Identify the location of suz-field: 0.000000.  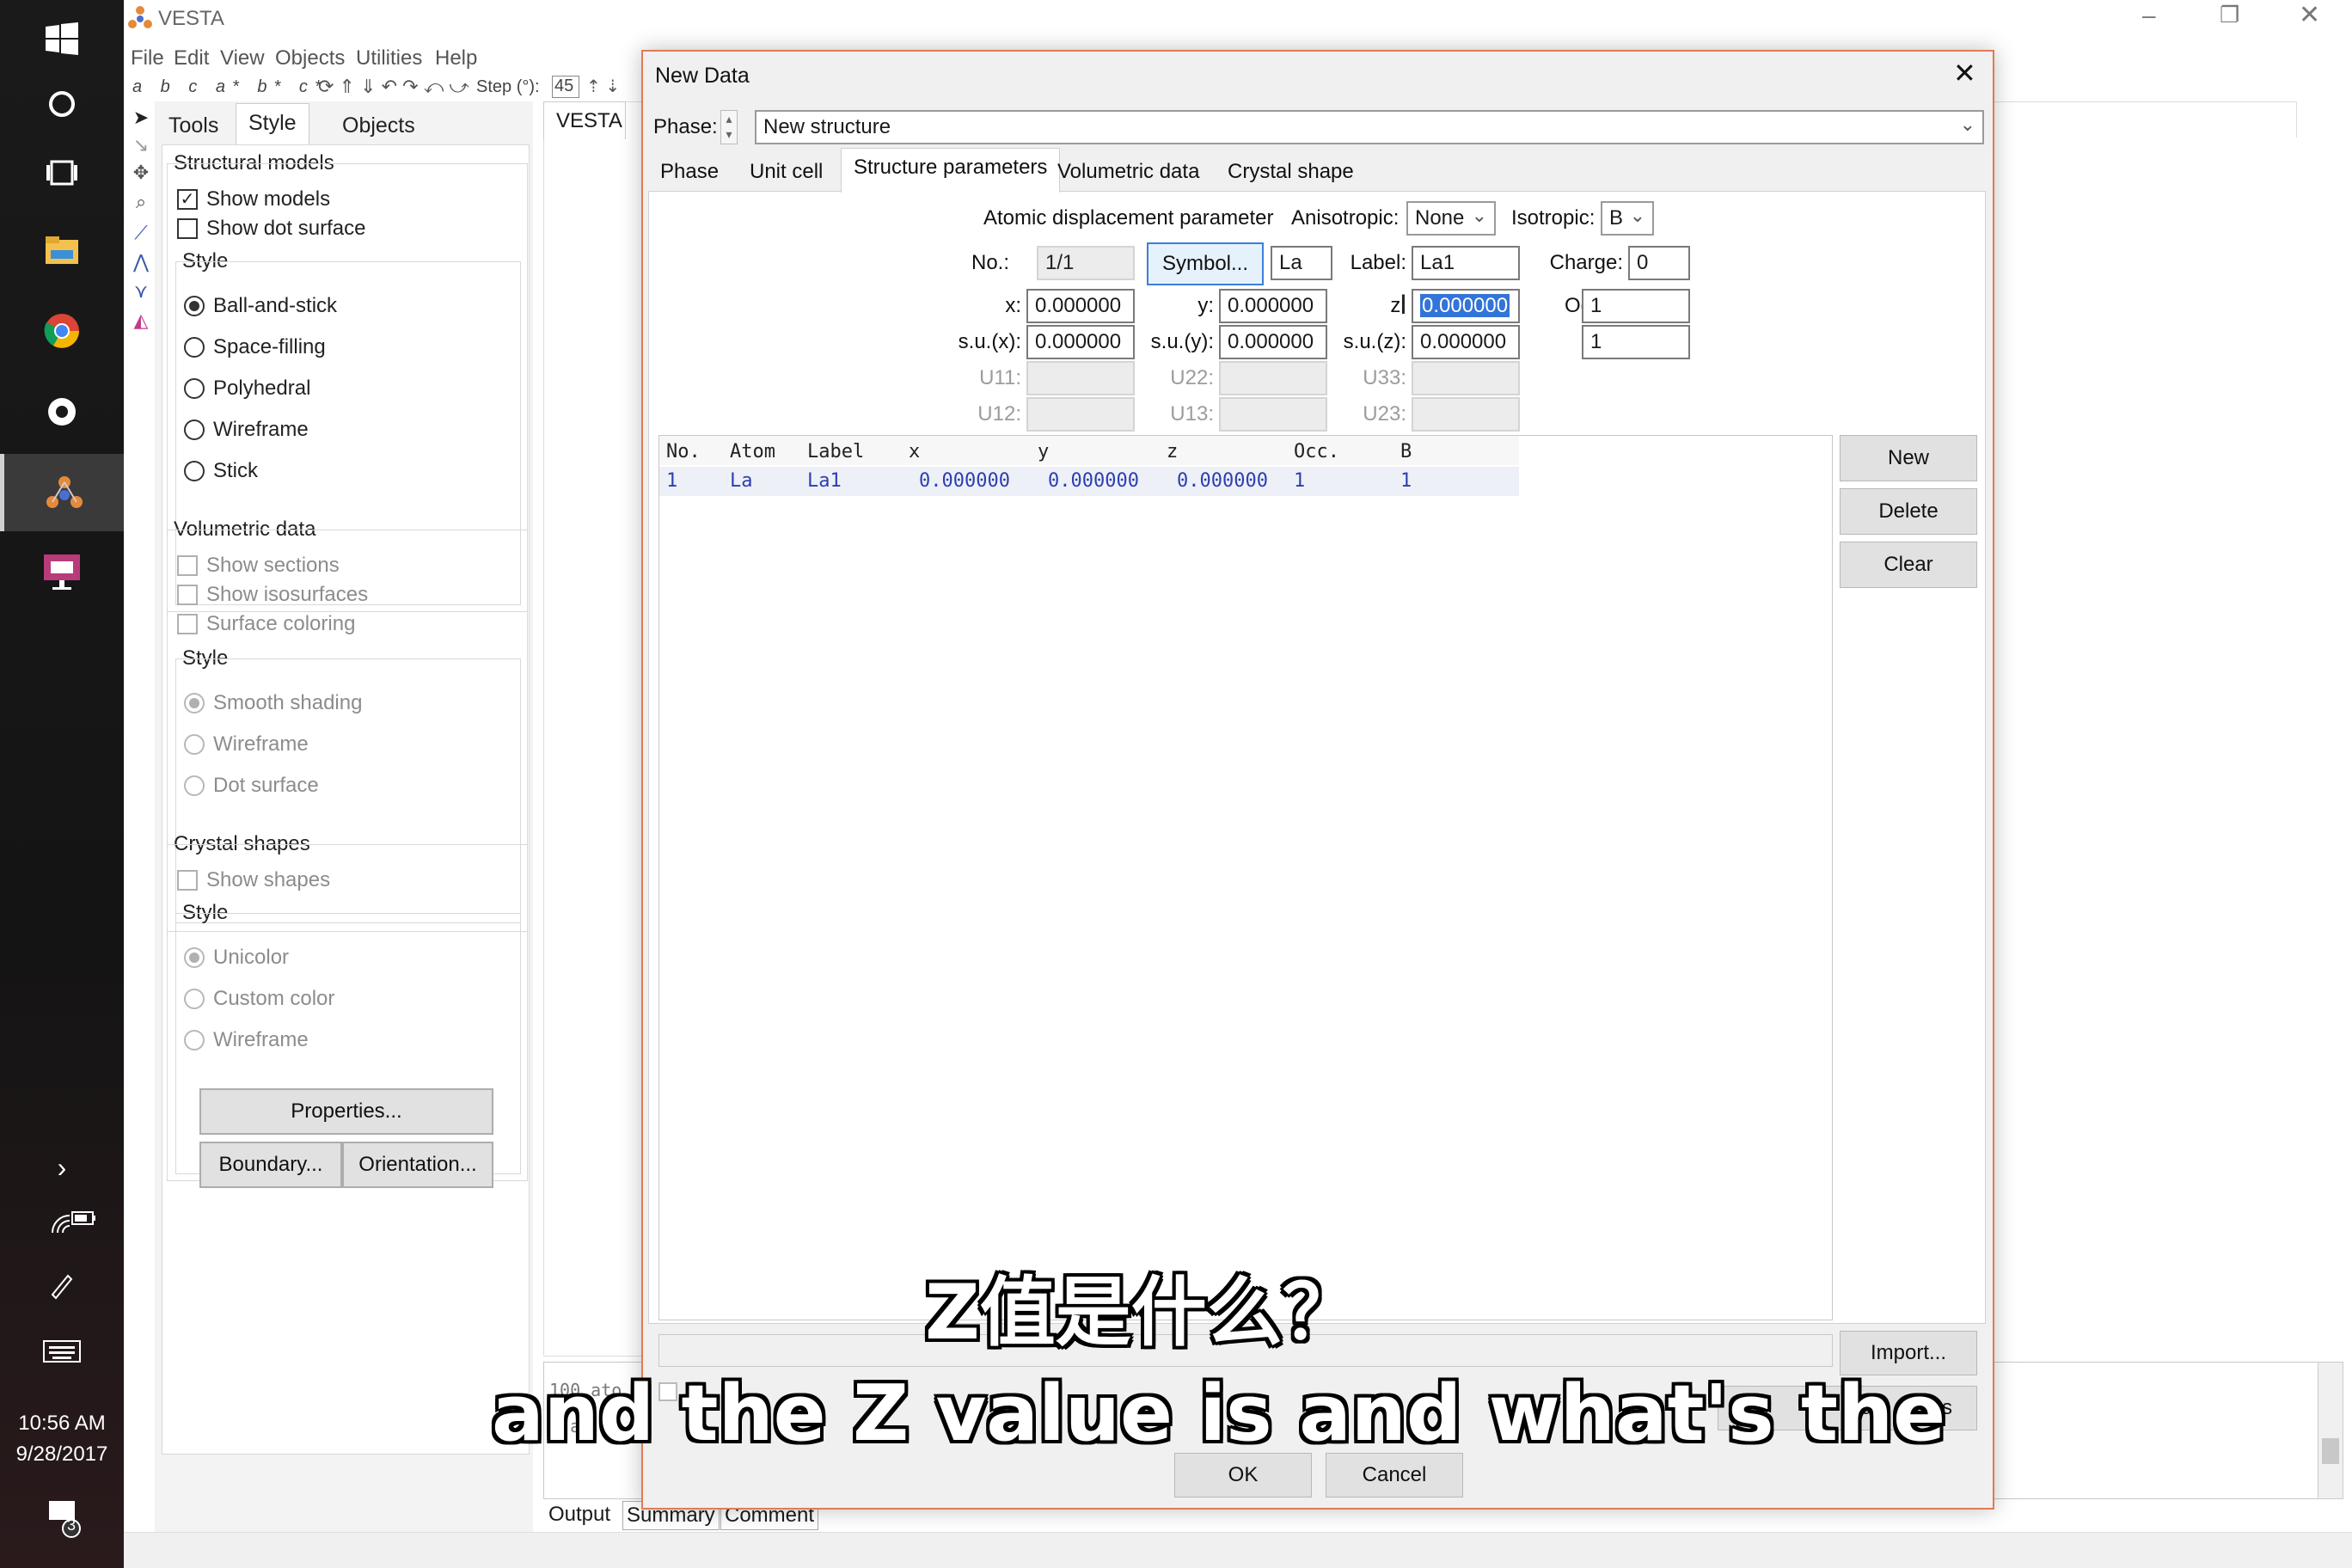
(1466, 342).